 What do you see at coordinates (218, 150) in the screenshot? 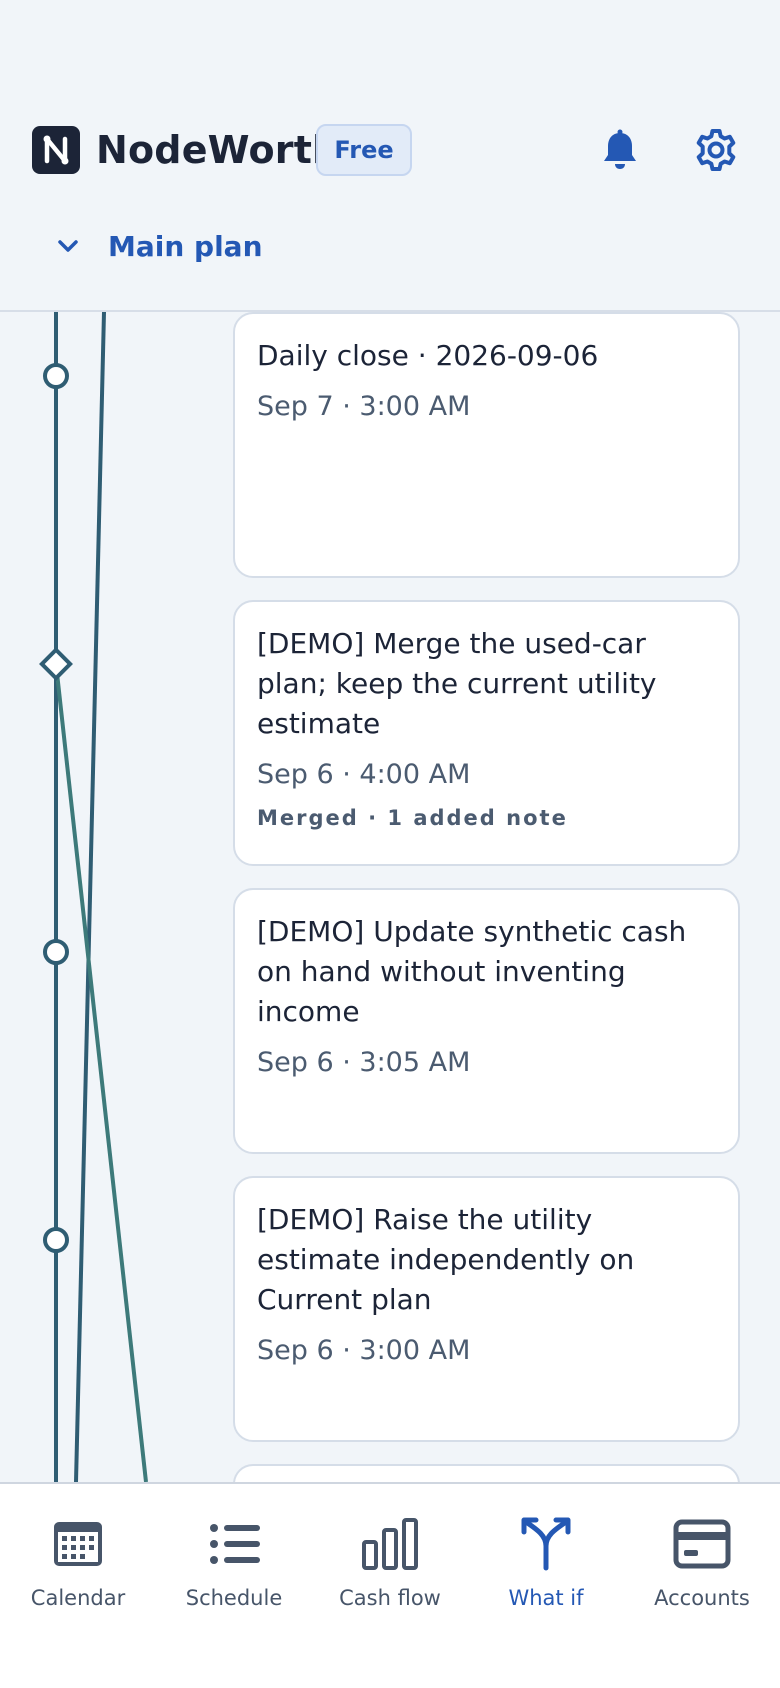
I see `app-name: NodeWorth` at bounding box center [218, 150].